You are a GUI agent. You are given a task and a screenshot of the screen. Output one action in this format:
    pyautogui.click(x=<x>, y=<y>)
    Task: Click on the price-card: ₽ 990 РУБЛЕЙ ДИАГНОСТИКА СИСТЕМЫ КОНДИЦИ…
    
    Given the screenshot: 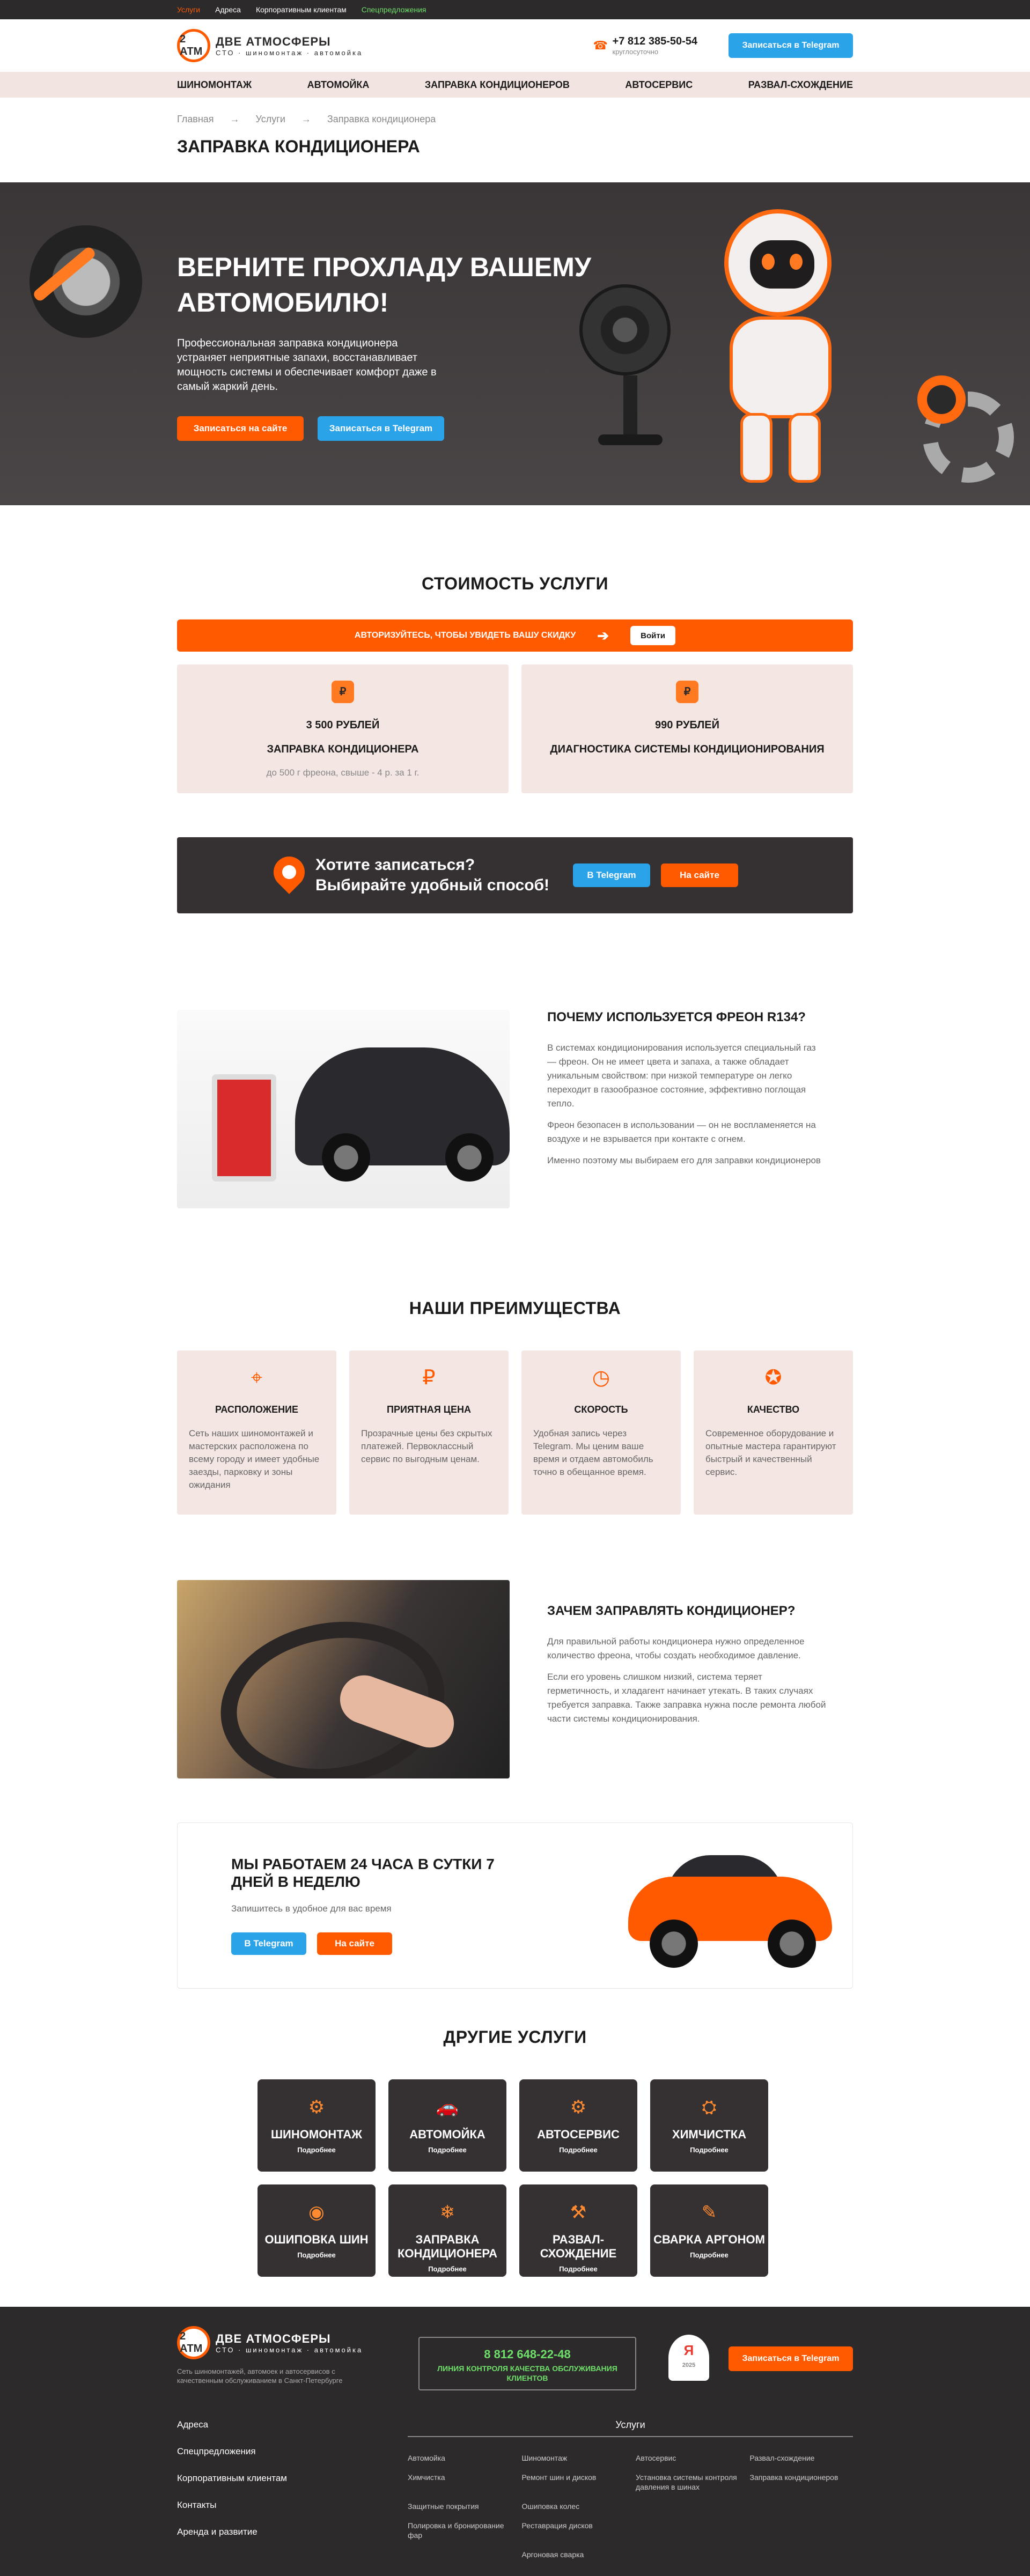 What is the action you would take?
    pyautogui.click(x=687, y=729)
    